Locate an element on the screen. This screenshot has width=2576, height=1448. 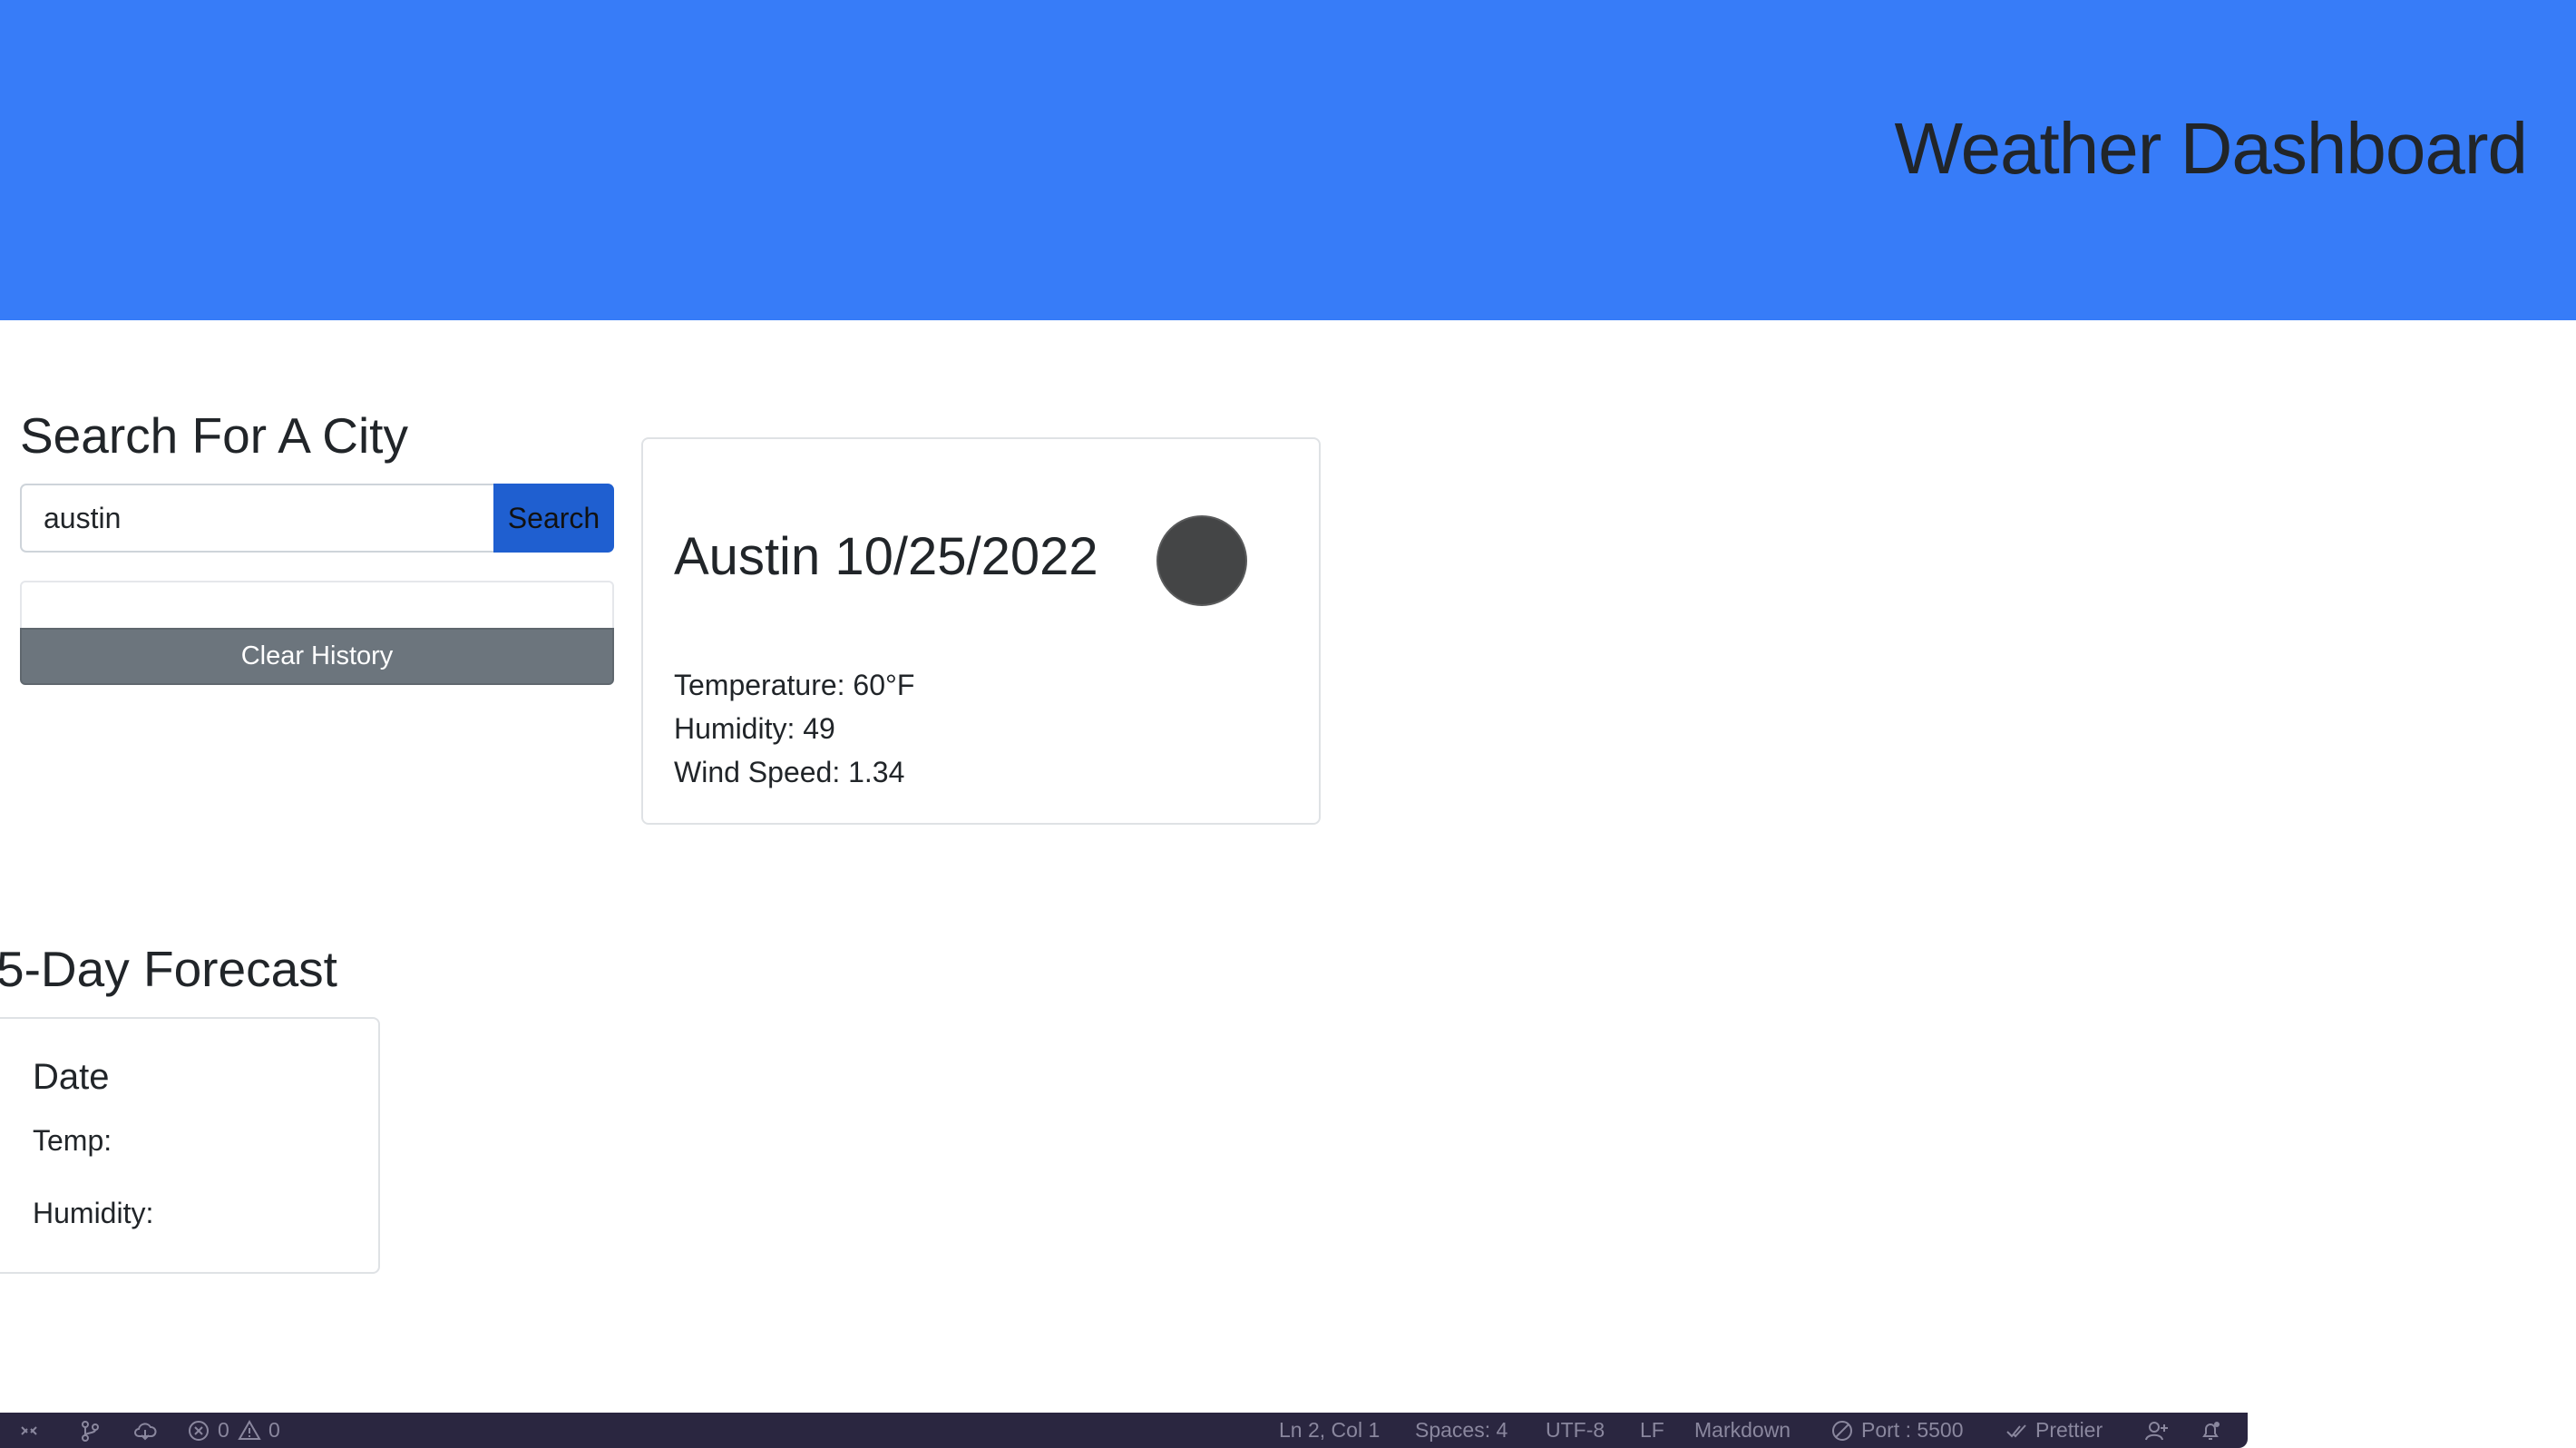
warning-icon is located at coordinates (249, 1431).